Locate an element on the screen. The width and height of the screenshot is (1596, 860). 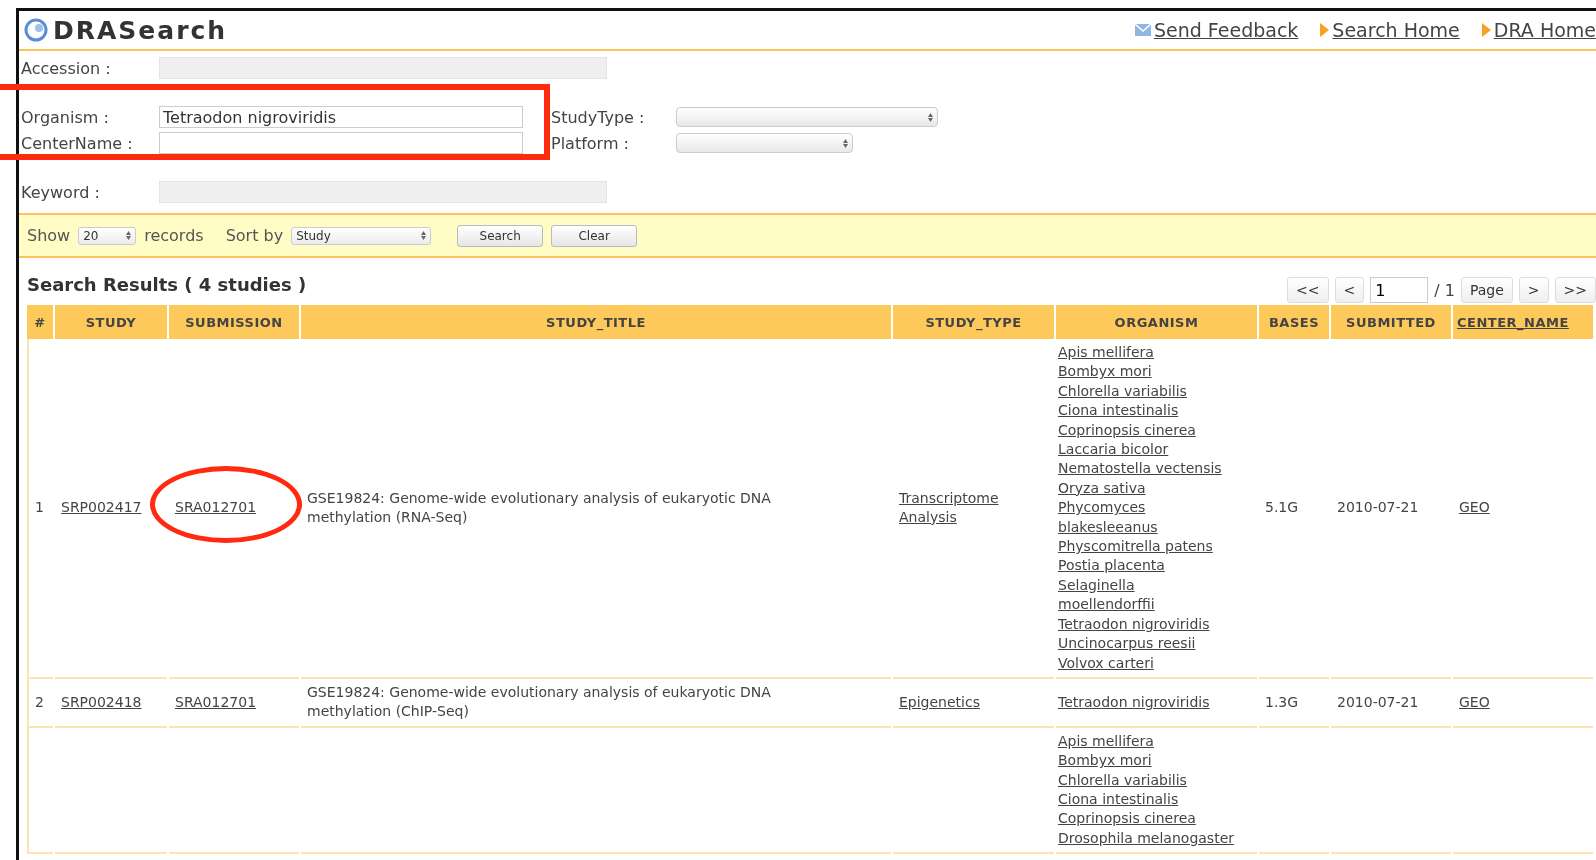
first-page-button: << is located at coordinates (1308, 290).